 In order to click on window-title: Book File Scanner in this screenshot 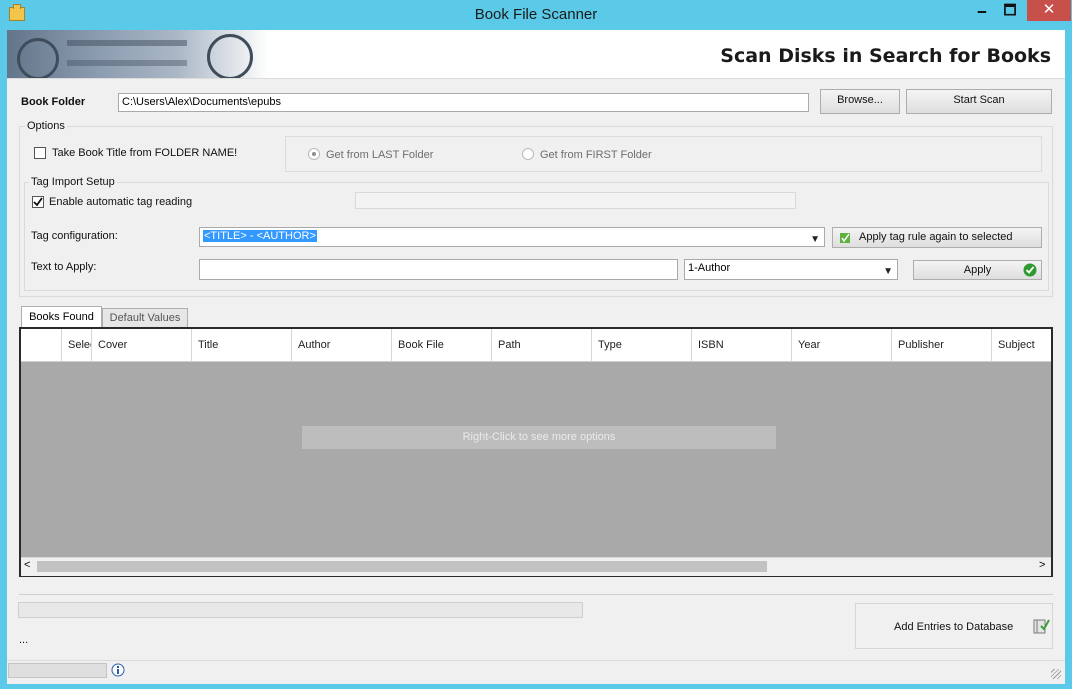, I will do `click(536, 14)`.